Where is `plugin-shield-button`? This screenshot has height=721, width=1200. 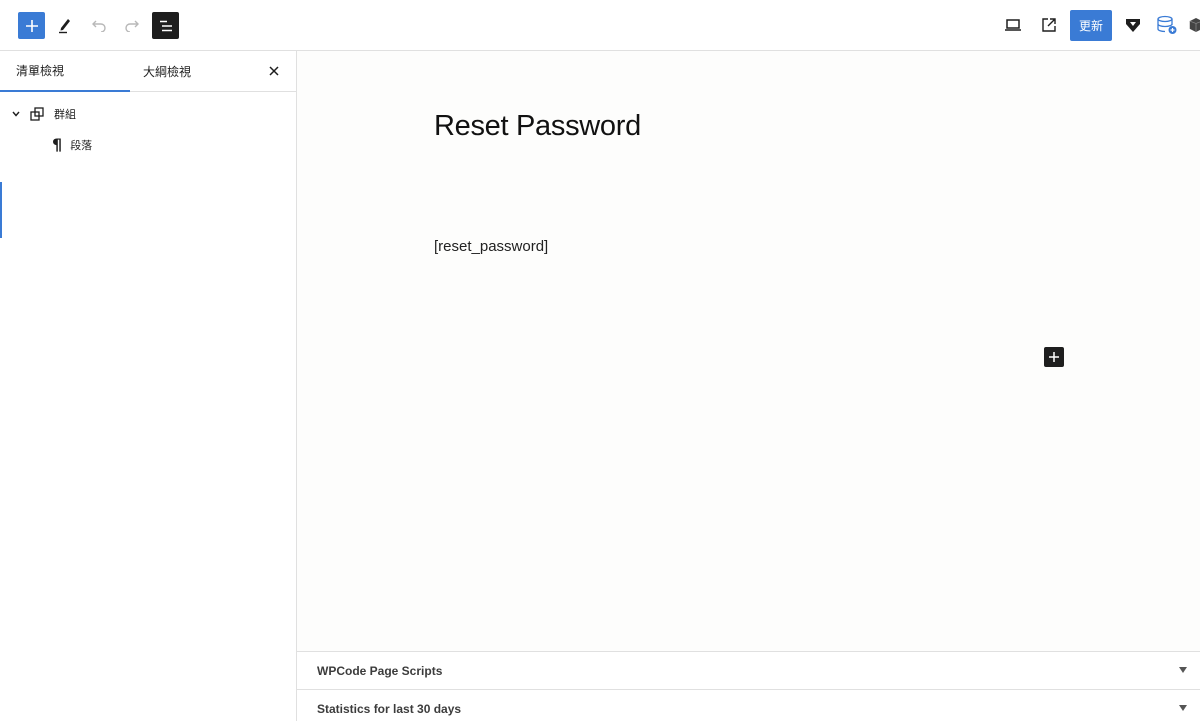 plugin-shield-button is located at coordinates (1133, 25).